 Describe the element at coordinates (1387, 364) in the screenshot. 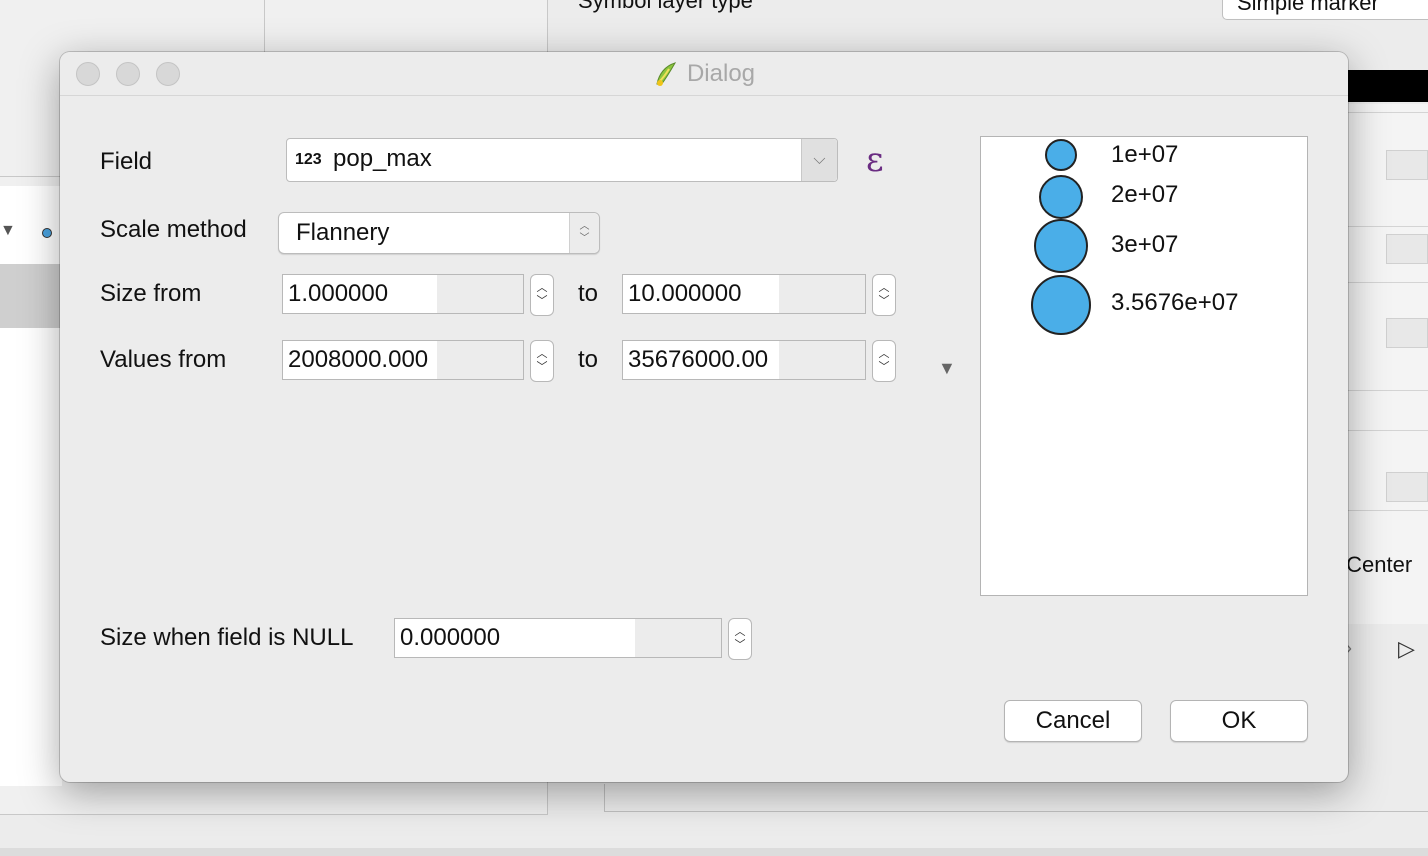

I see `background-properties-panel` at that location.